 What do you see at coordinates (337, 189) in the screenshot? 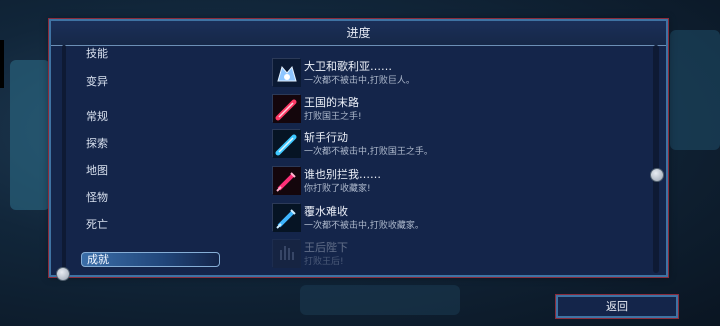
I see `achievement-desc: 你打败了收藏家!` at bounding box center [337, 189].